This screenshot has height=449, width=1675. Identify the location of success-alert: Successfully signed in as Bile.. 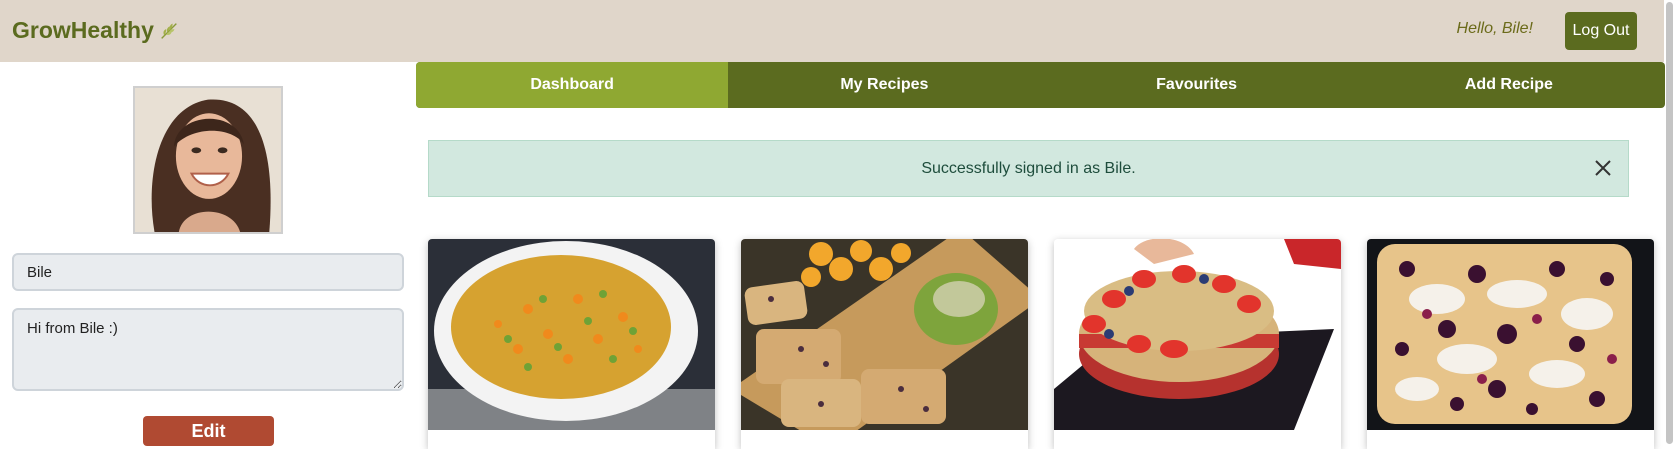
(1028, 168).